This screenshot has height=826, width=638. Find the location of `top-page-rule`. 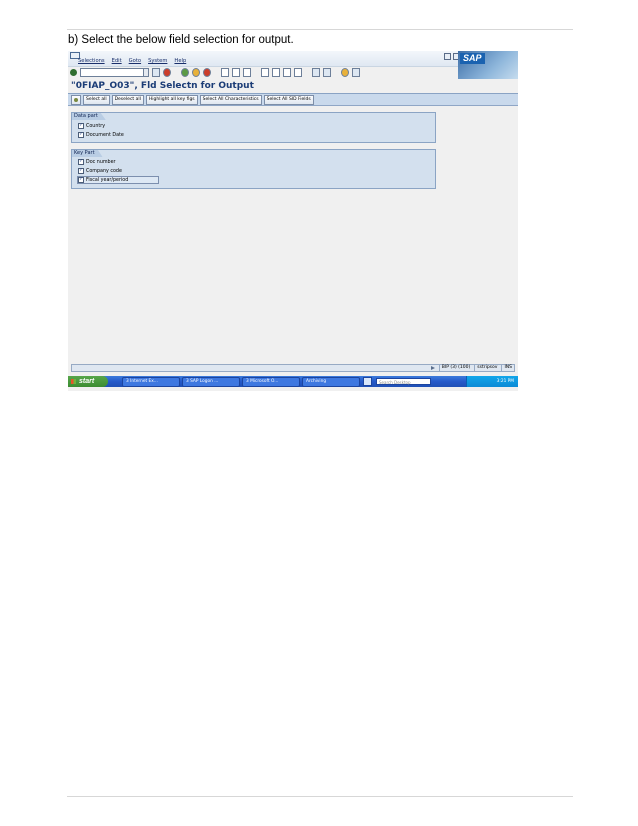

top-page-rule is located at coordinates (320, 29).